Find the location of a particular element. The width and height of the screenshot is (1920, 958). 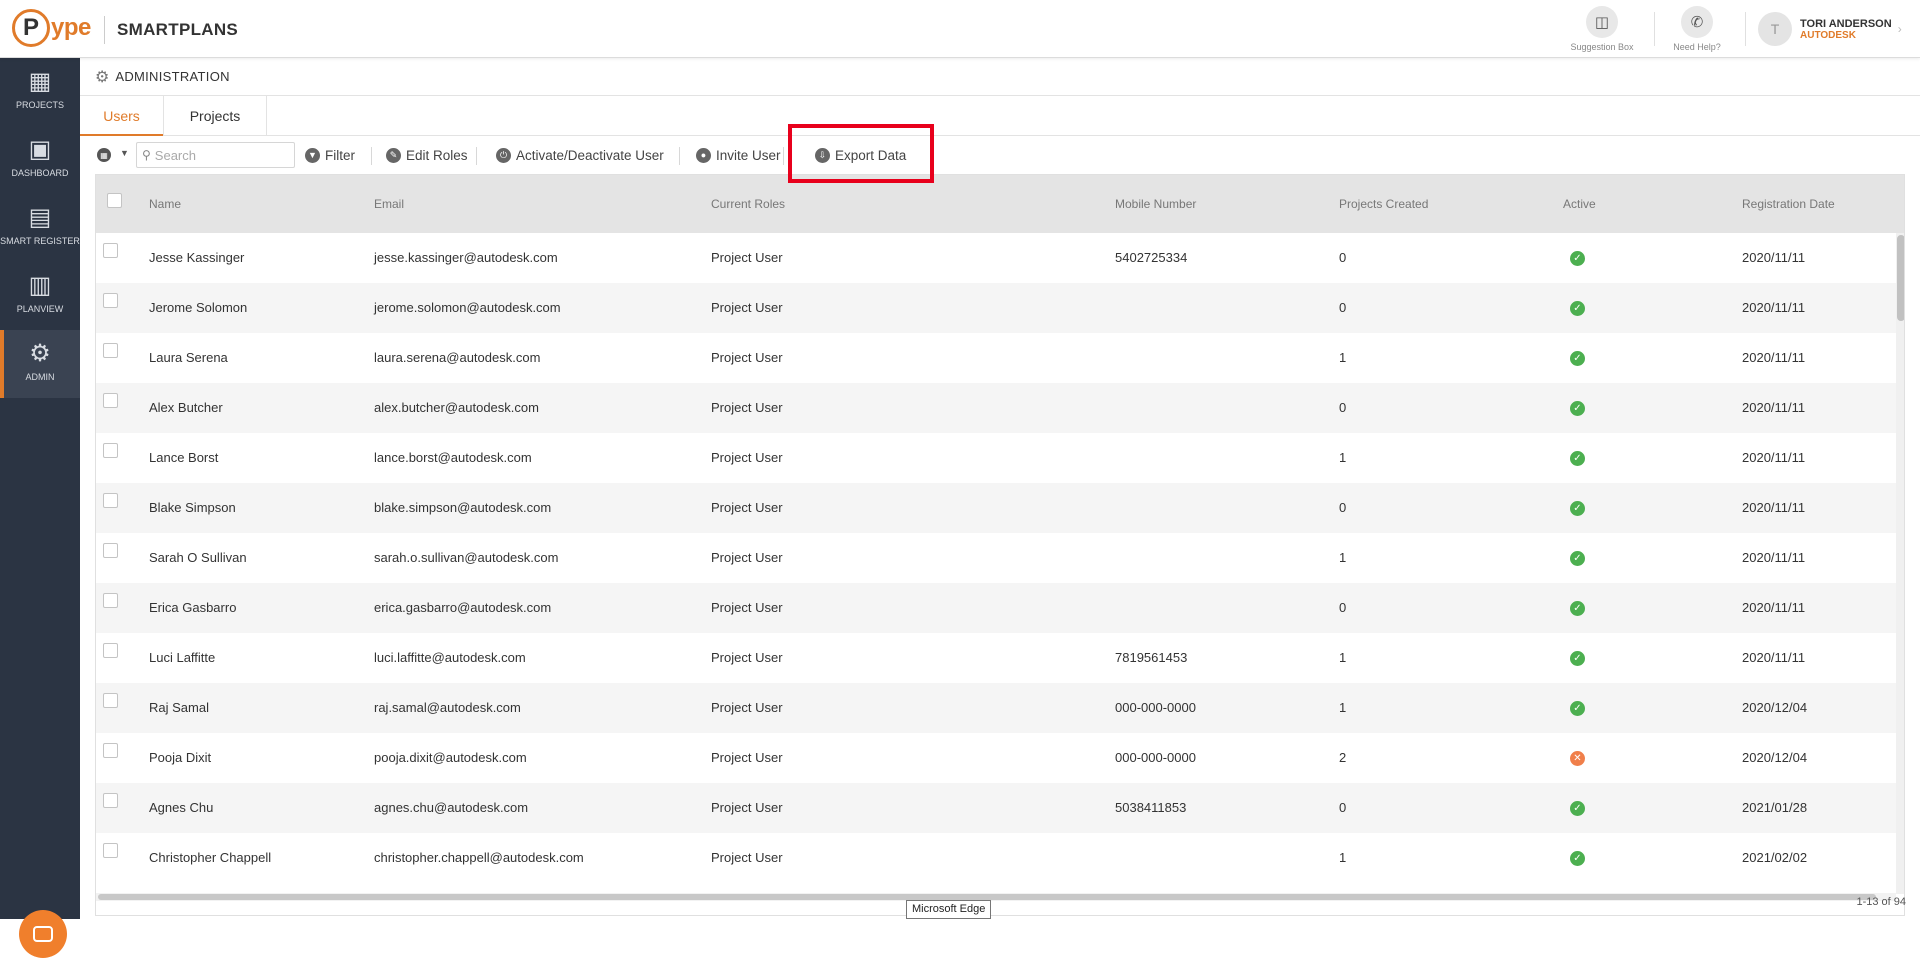

gears-icon: ⚙ is located at coordinates (102, 77).